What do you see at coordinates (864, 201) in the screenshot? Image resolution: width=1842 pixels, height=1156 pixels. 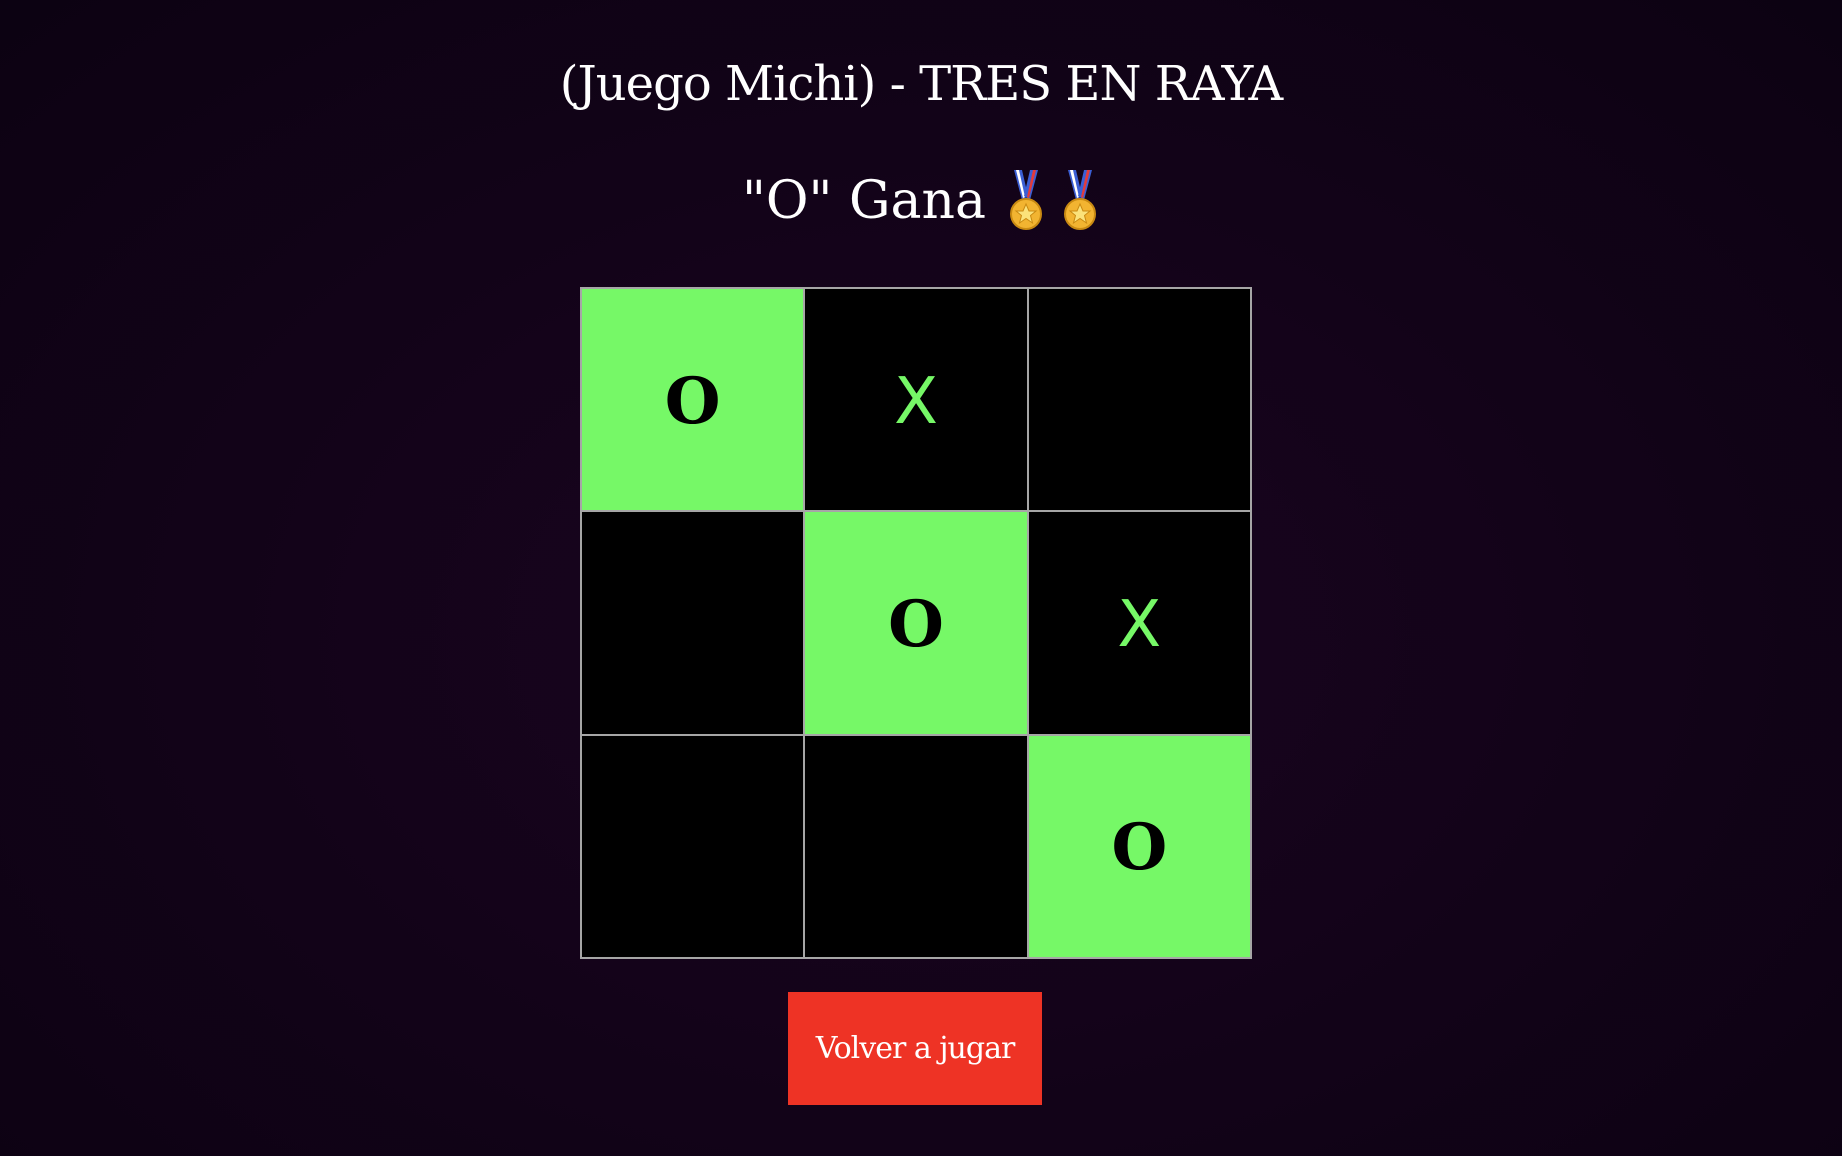 I see `status-text: "O" Gana` at bounding box center [864, 201].